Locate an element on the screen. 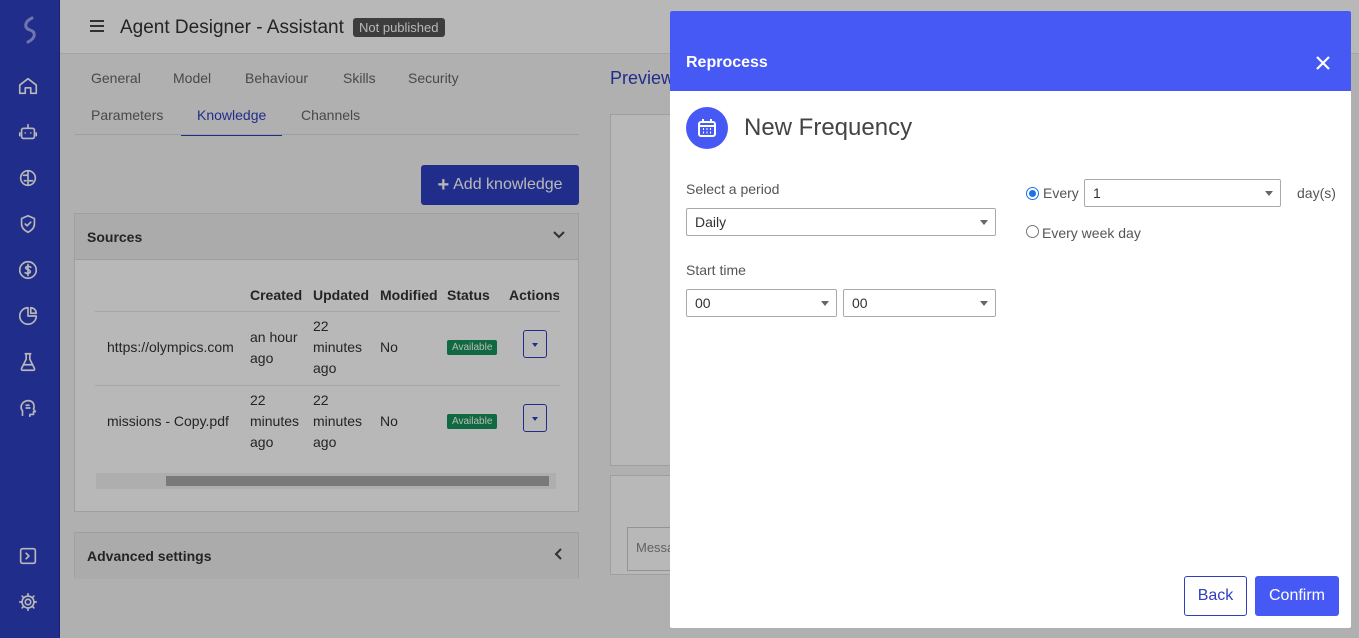 This screenshot has width=1359, height=638. confirm-button: Confirm is located at coordinates (1297, 596).